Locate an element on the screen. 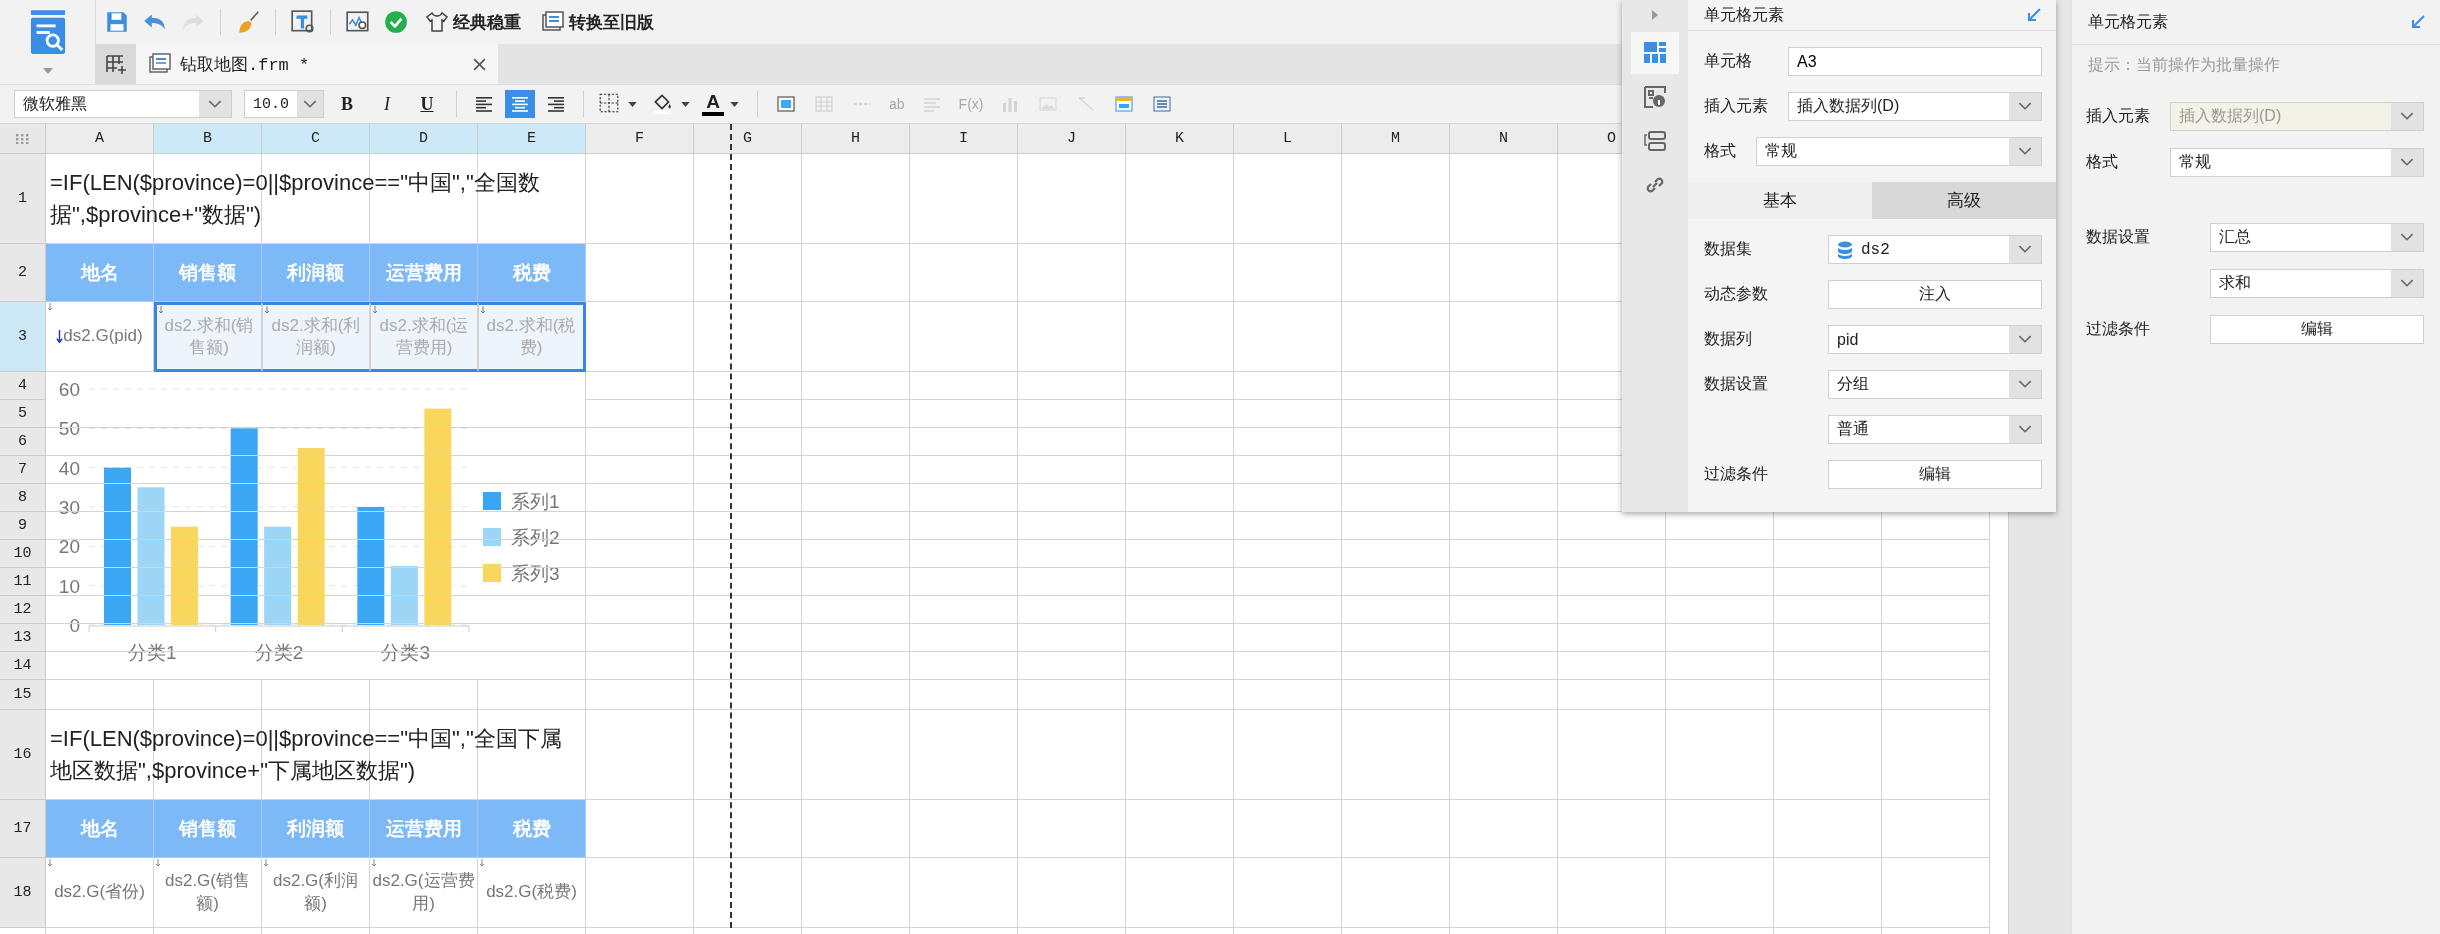 The width and height of the screenshot is (2440, 934). field-label: 数据设置 is located at coordinates (1736, 384).